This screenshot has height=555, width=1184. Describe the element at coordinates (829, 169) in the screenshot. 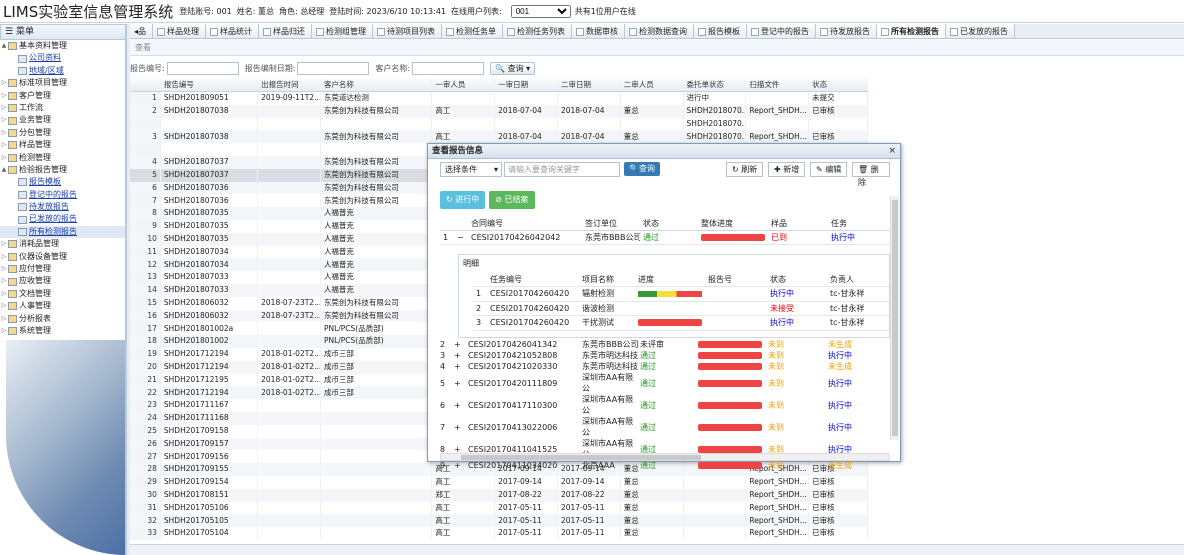

I see `edit-button: ✎ 编辑` at that location.